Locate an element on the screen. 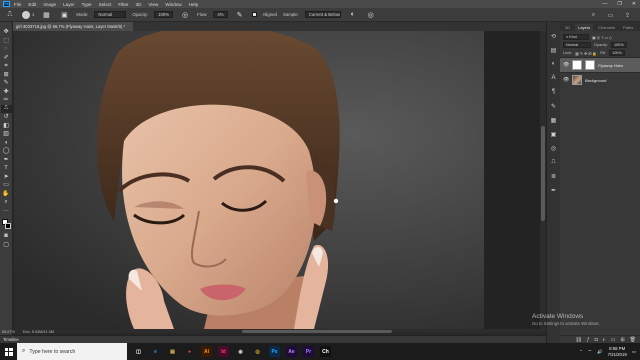  rectangle-tool-icon: ▭ is located at coordinates (6, 185).